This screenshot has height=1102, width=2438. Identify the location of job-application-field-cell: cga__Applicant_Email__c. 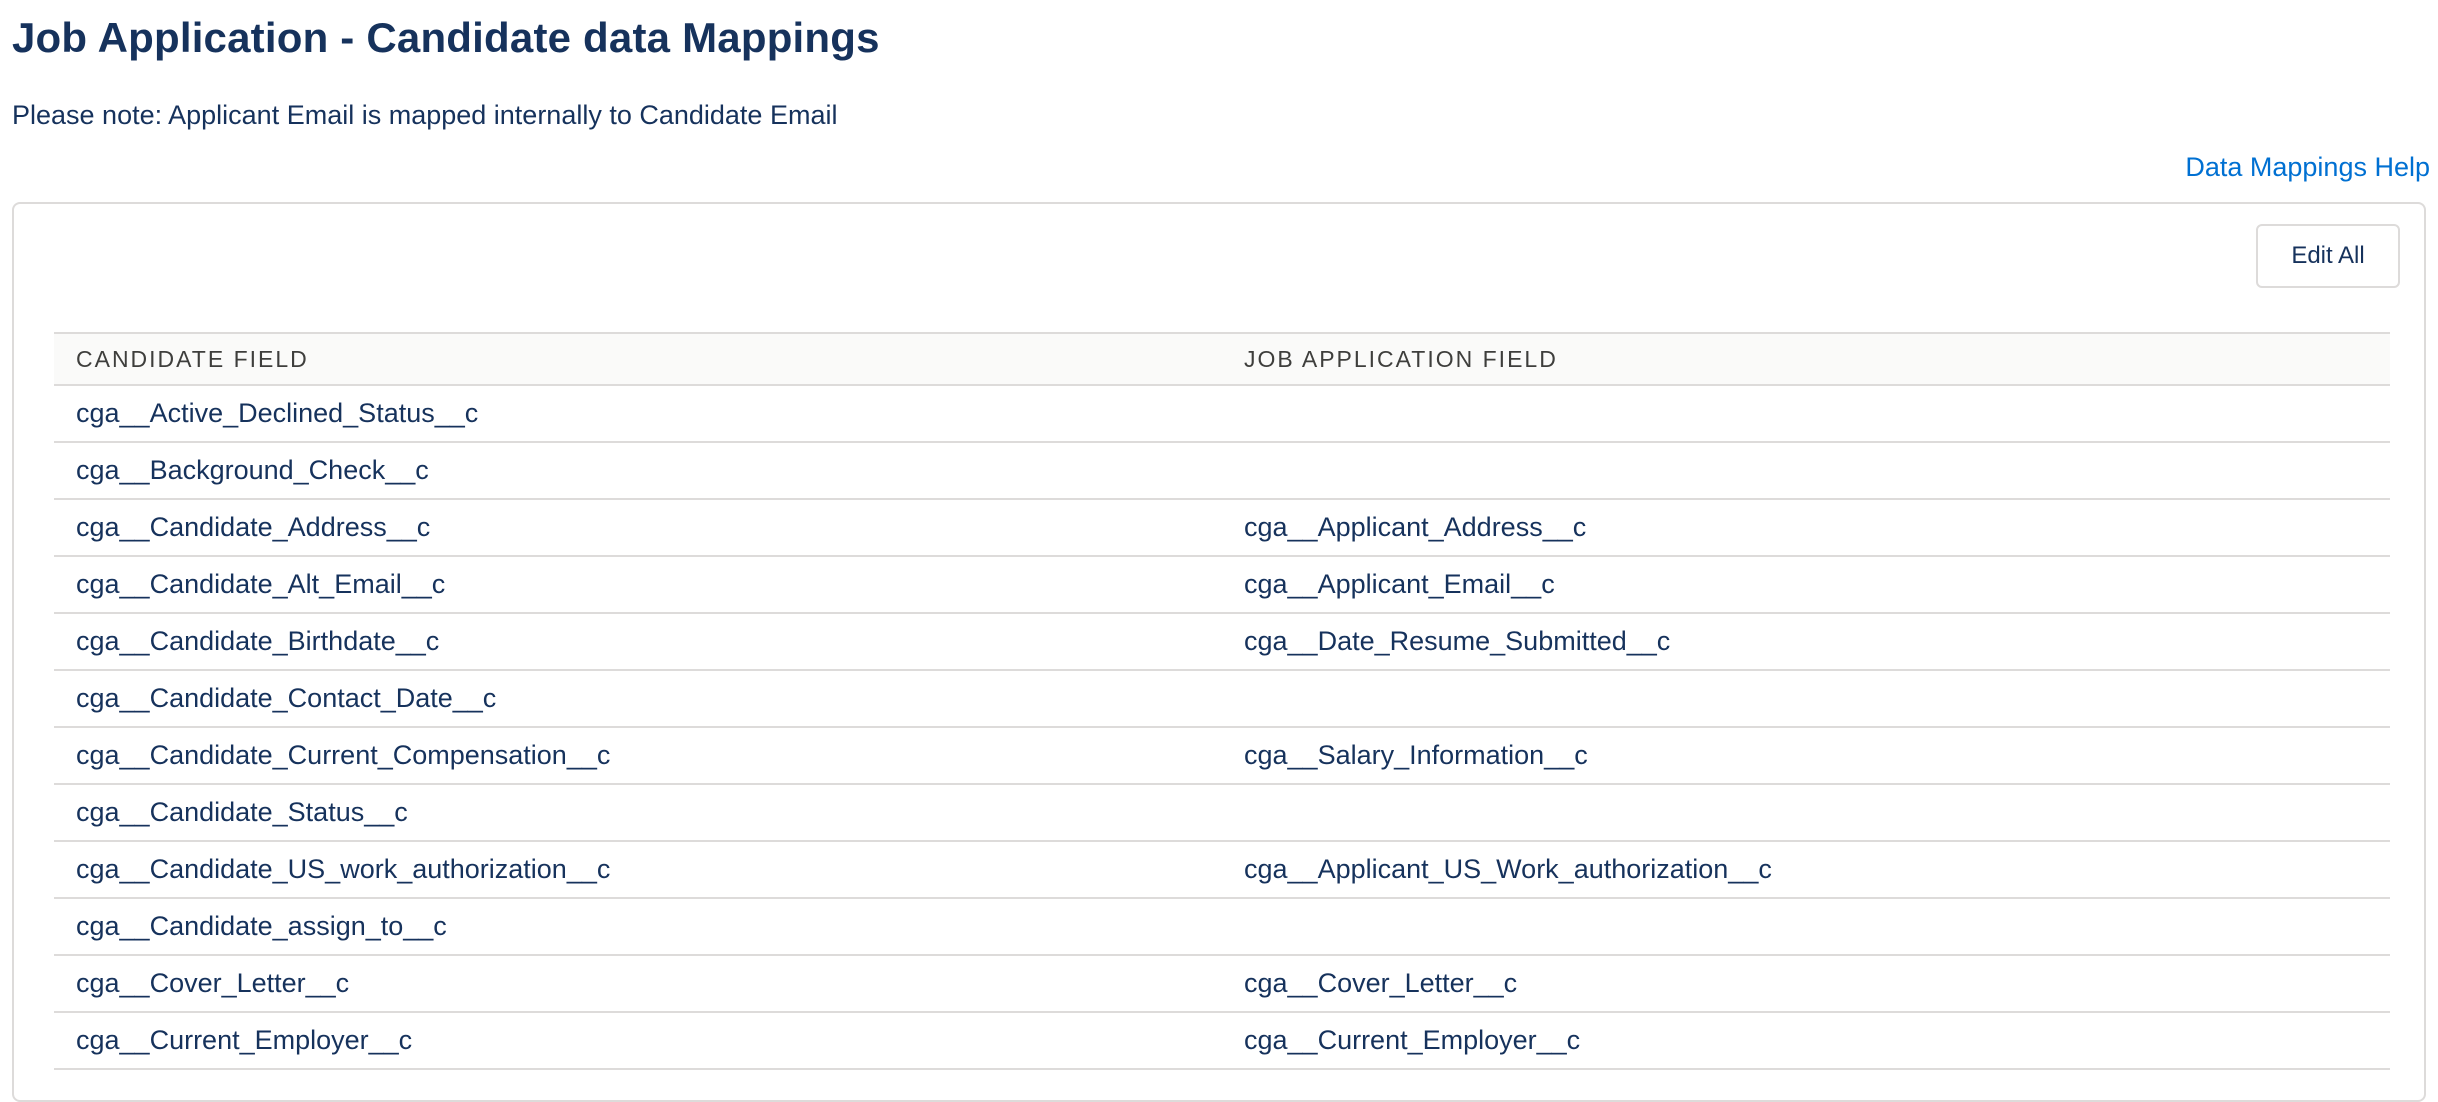
(1399, 584).